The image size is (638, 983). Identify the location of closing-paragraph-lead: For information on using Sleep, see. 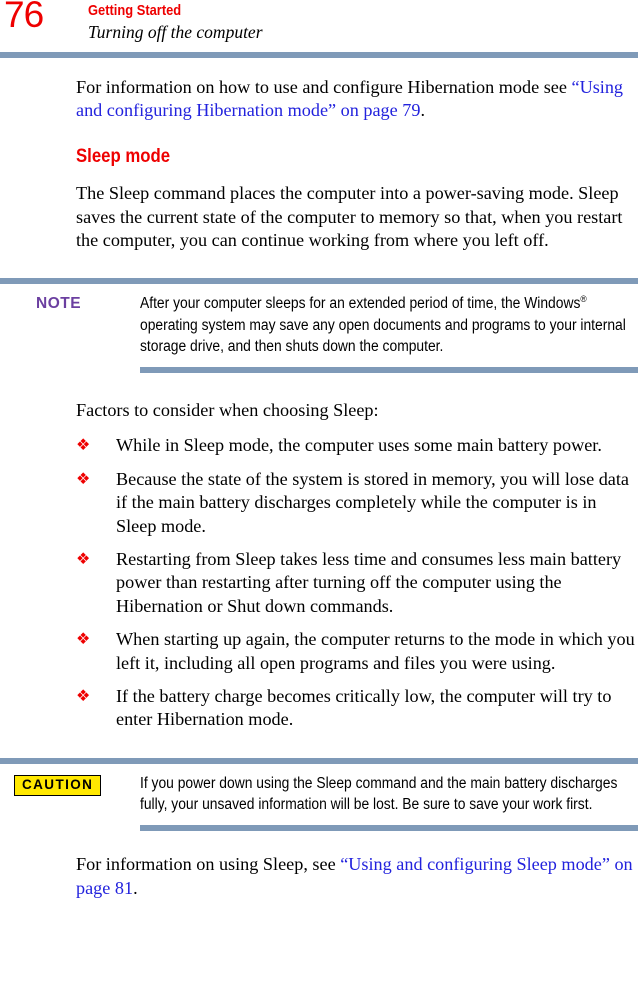
(208, 864).